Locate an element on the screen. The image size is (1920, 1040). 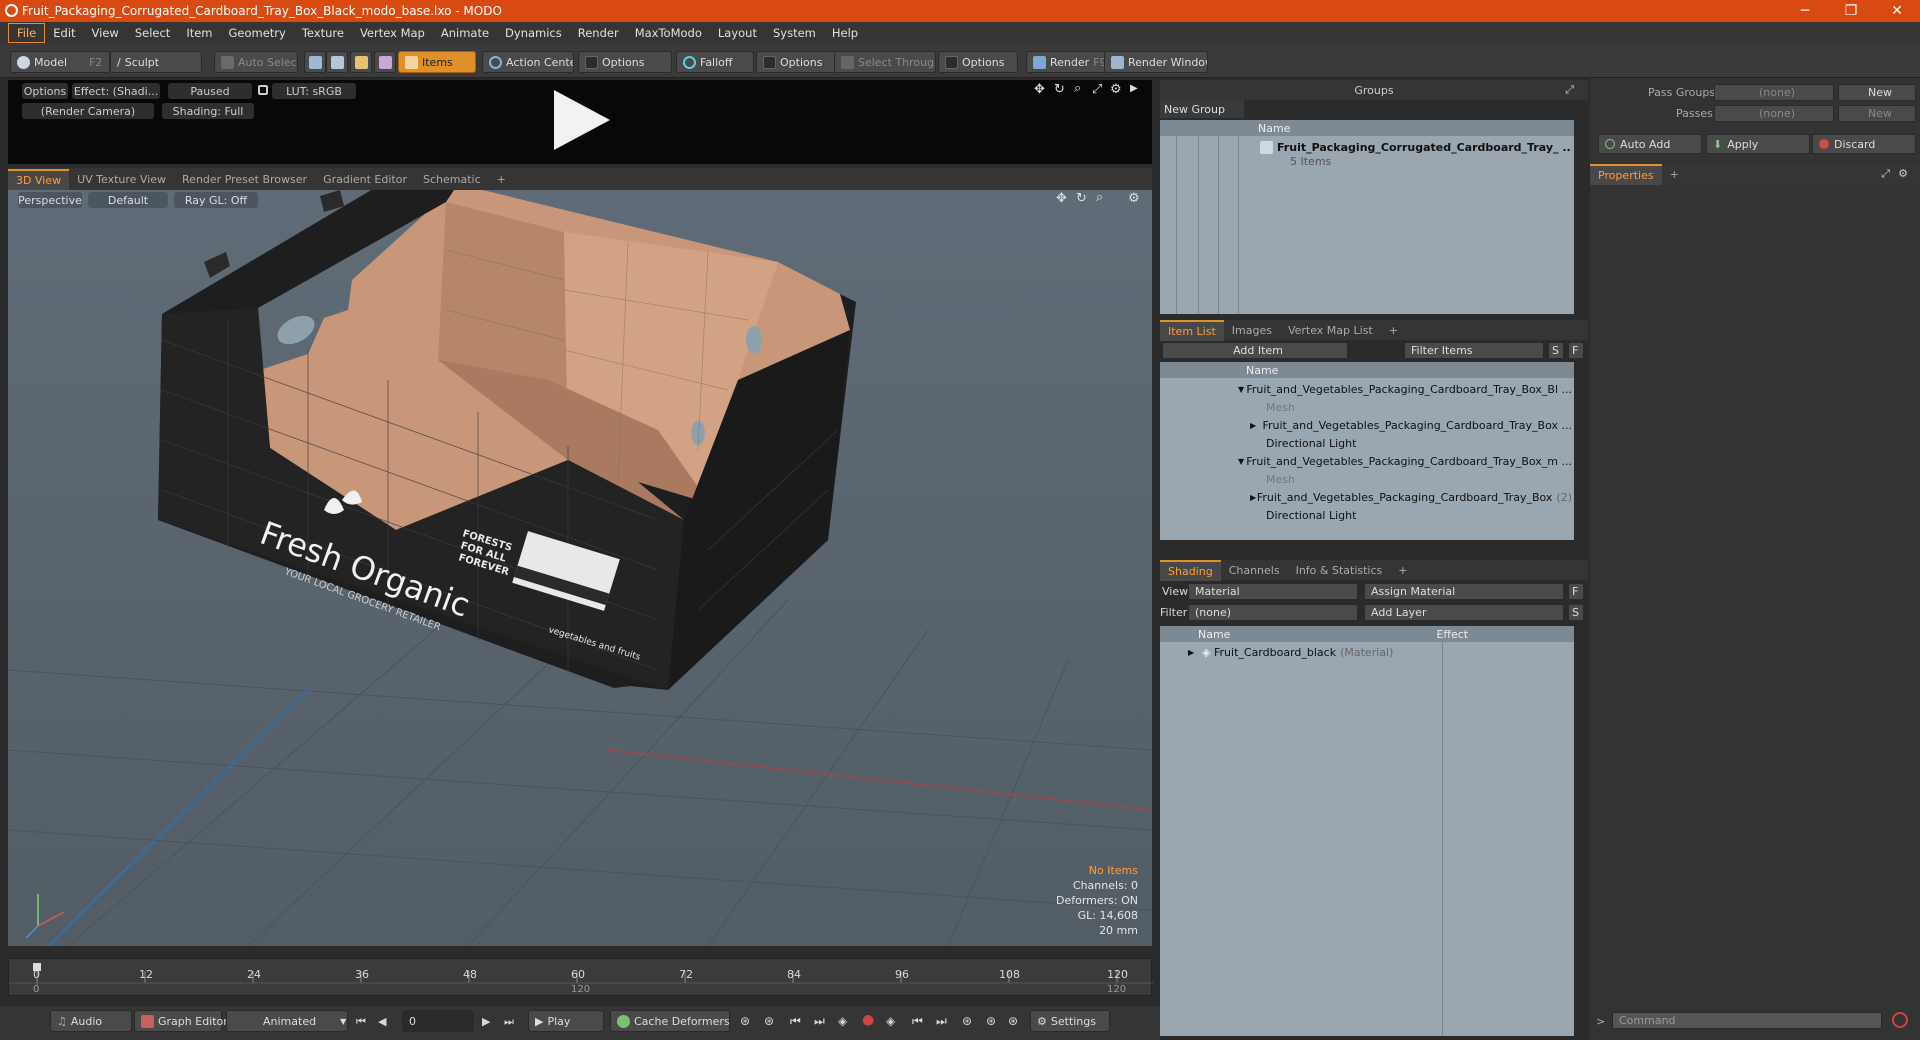
discard-button: Discard is located at coordinates (1864, 144).